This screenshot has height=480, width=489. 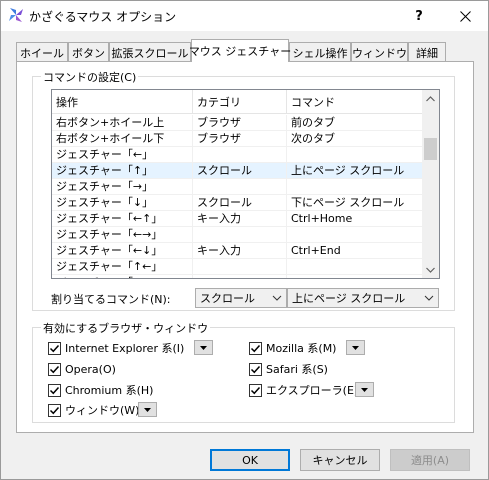 I want to click on table-row: 右ボタン+ホイール上 ブラウザ 前のタブ, so click(x=237, y=123).